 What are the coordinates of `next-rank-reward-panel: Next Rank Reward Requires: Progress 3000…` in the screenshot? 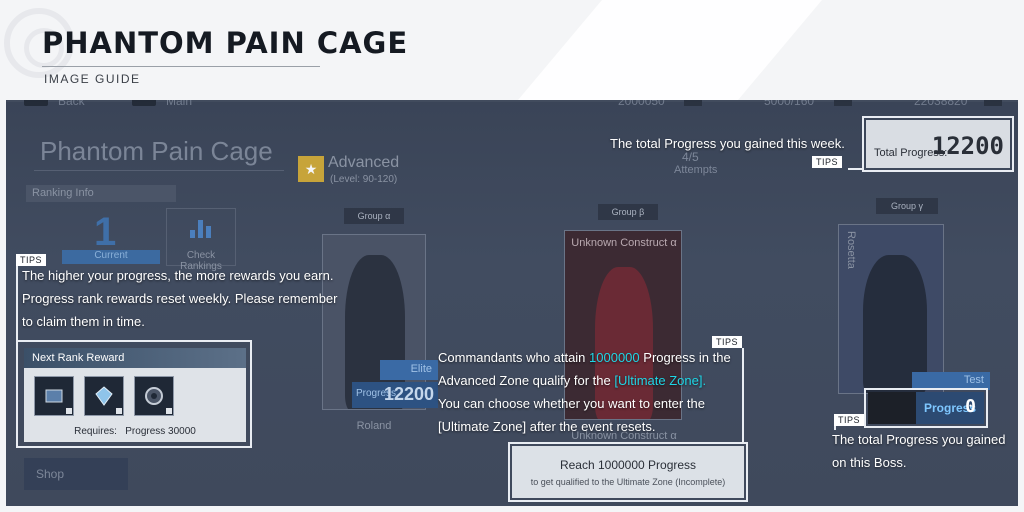 It's located at (135, 395).